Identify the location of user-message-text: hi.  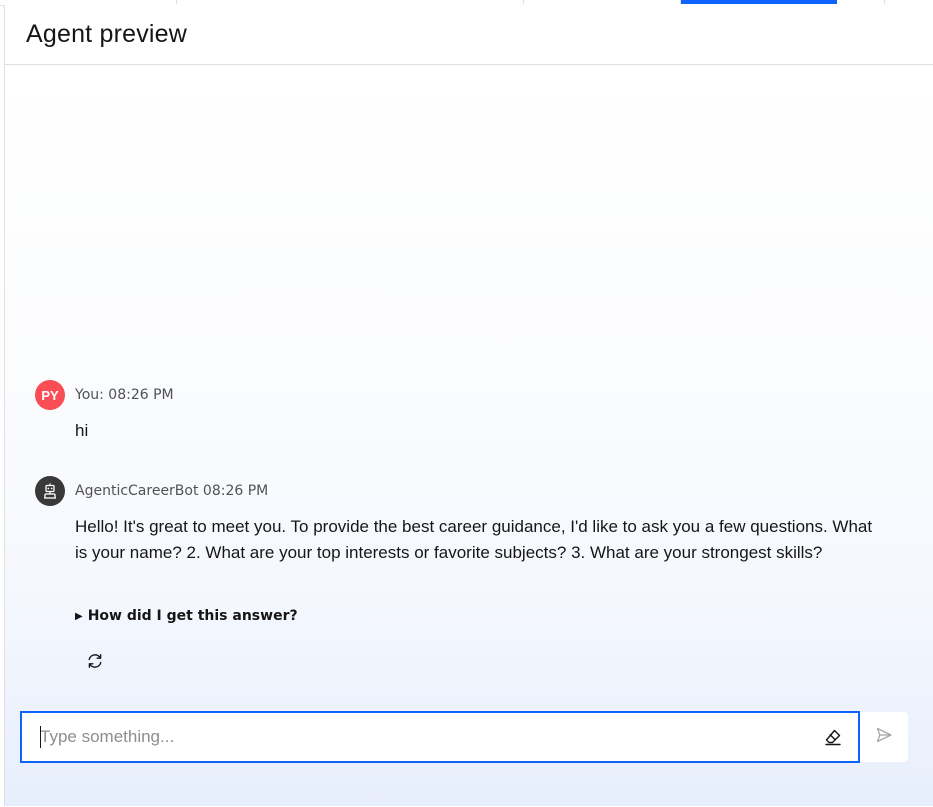
(82, 430).